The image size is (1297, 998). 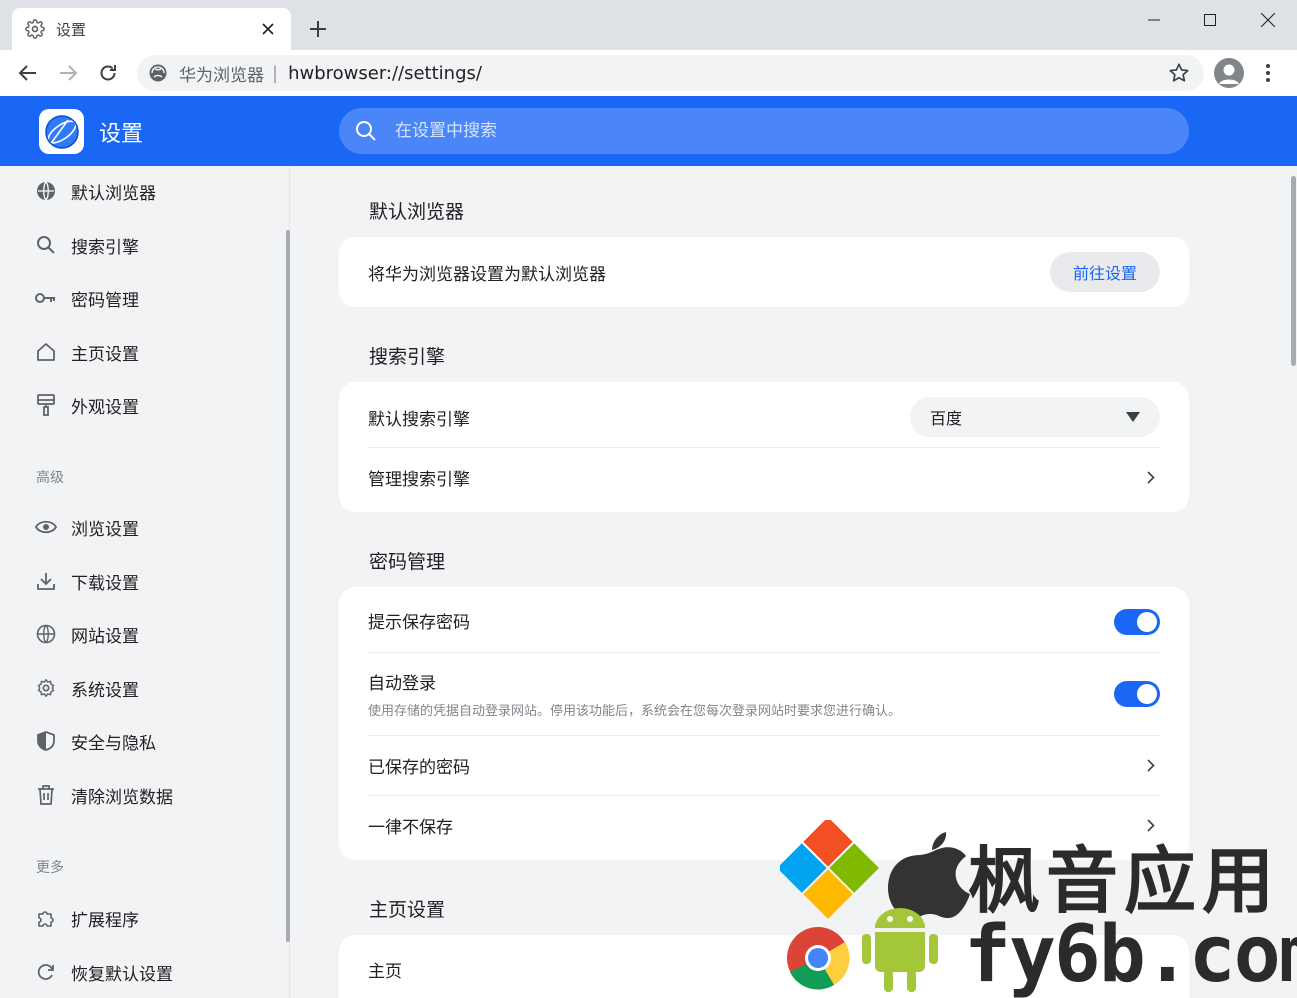 What do you see at coordinates (140, 688) in the screenshot?
I see `sidebar-item-system: 系统设置` at bounding box center [140, 688].